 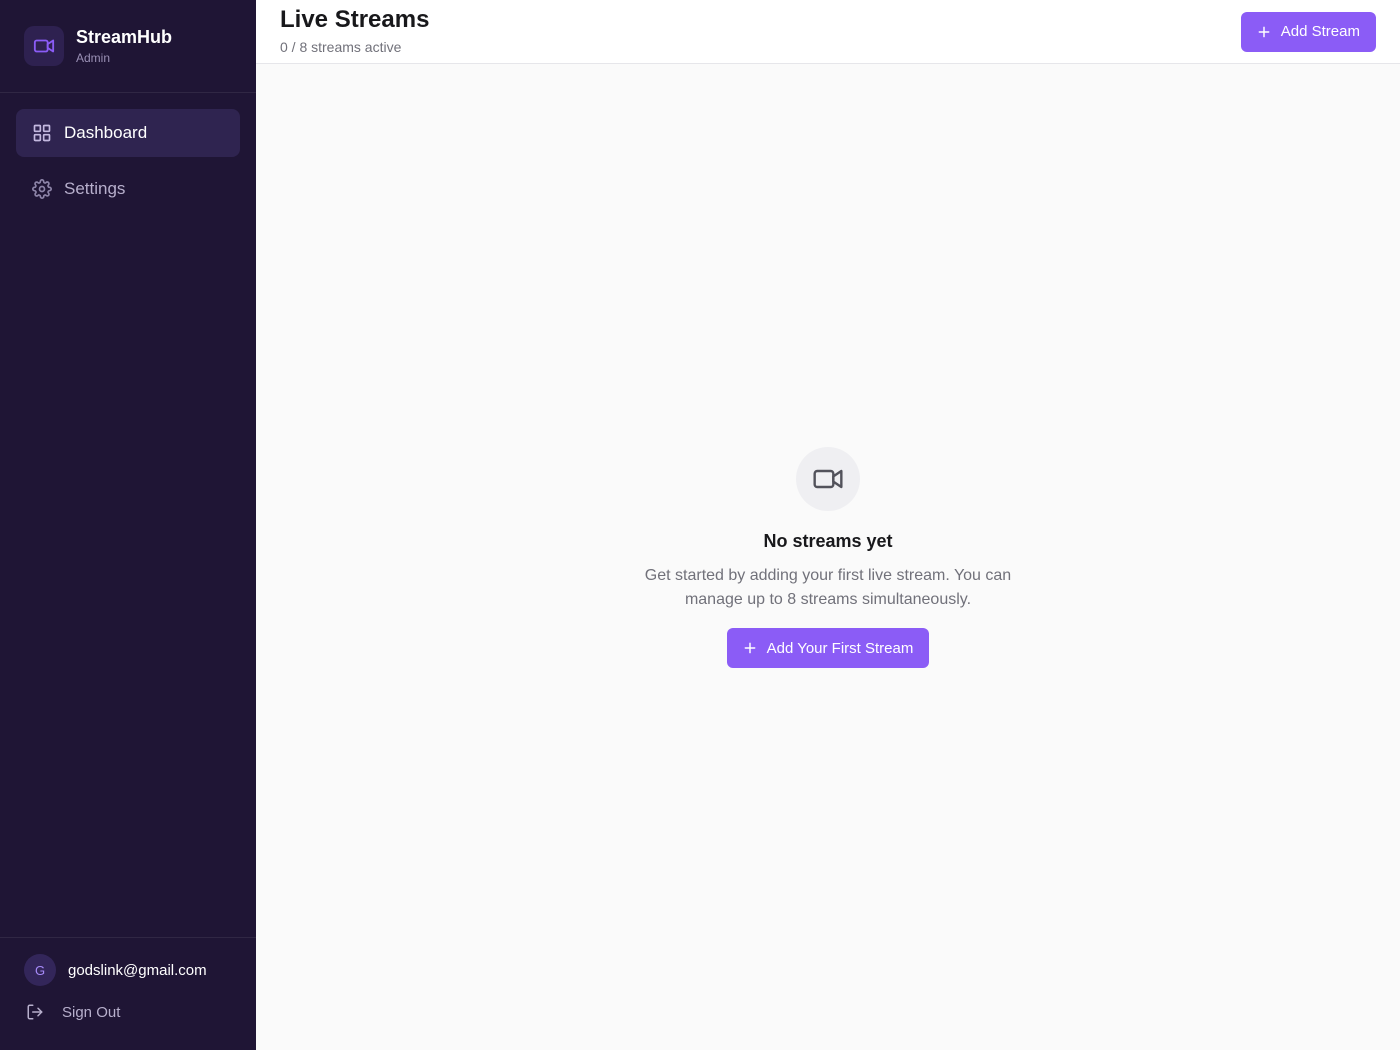 I want to click on avatar: G, so click(x=40, y=970).